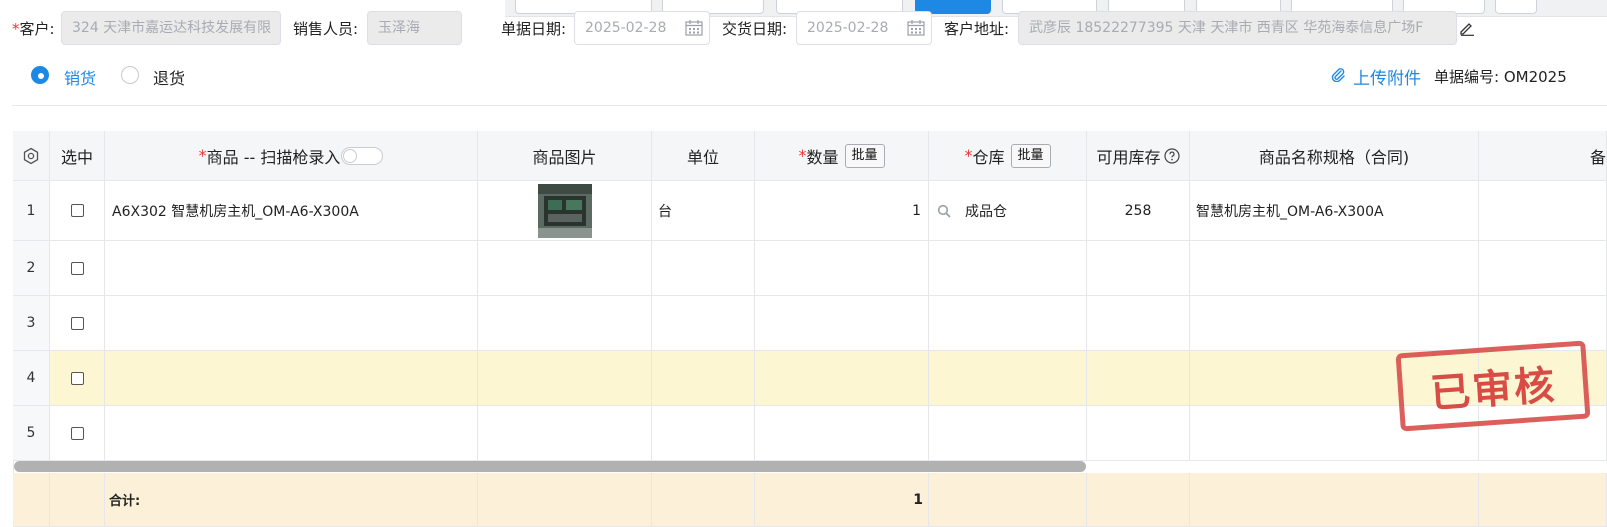  Describe the element at coordinates (326, 29) in the screenshot. I see `salesperson-label: 销售人员:` at that location.